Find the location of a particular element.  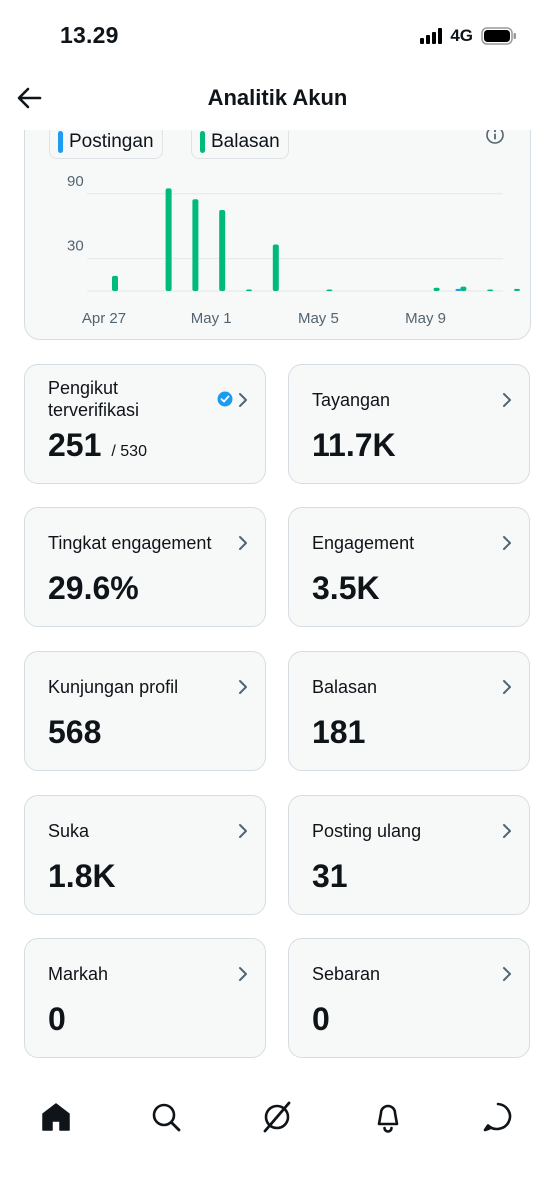

stat-value-text: 181 is located at coordinates (339, 732).